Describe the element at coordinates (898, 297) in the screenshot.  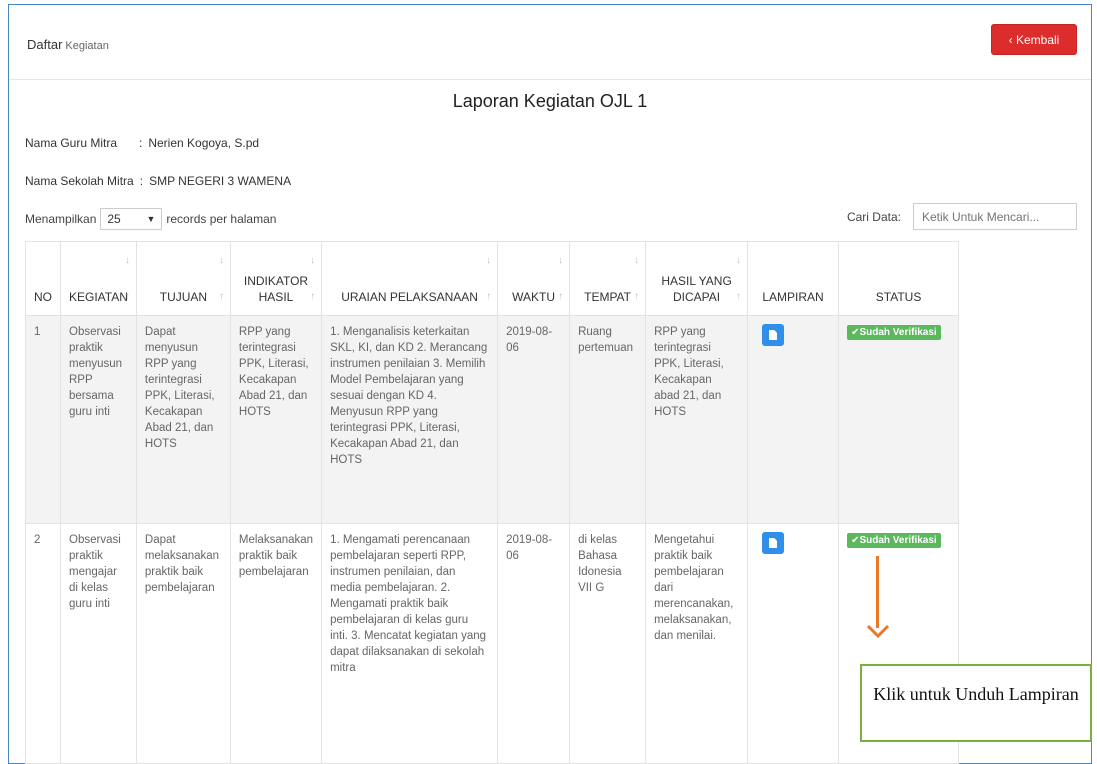
I see `col-status-label: STATUS` at that location.